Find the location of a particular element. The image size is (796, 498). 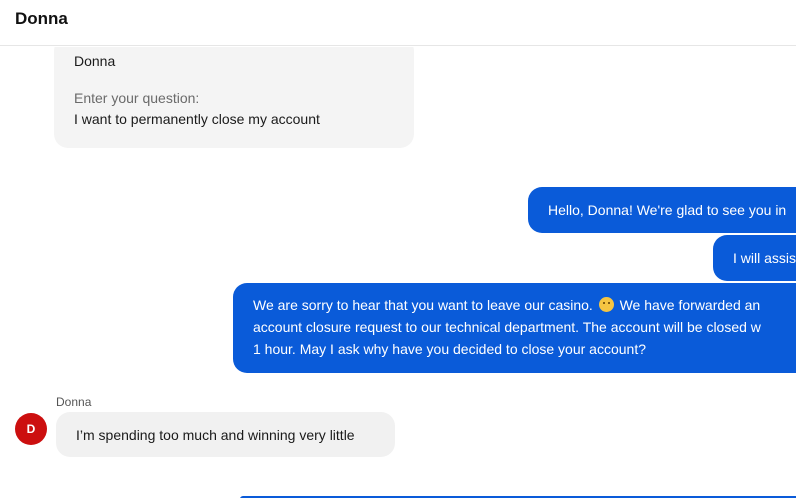

chat-header: Donna is located at coordinates (398, 23).